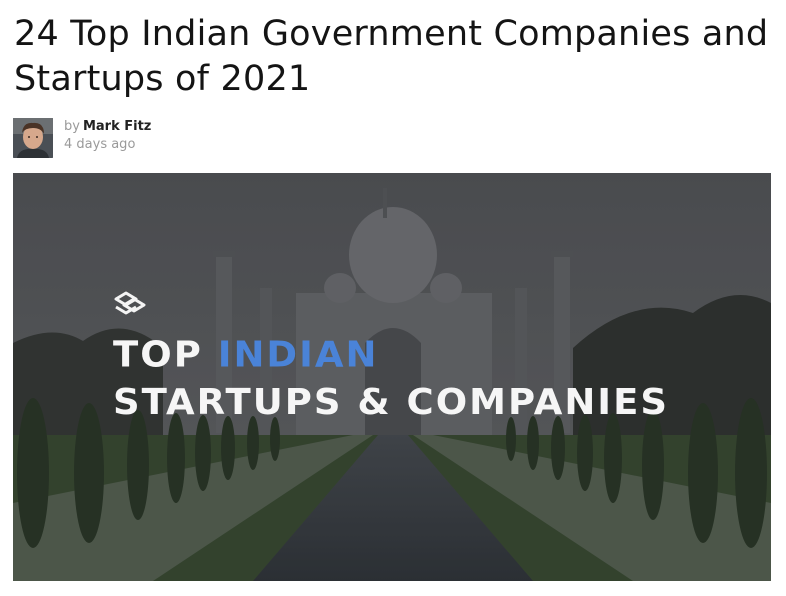 The image size is (786, 596). I want to click on author-byline: by Mark Fitz 4 days ago, so click(82, 139).